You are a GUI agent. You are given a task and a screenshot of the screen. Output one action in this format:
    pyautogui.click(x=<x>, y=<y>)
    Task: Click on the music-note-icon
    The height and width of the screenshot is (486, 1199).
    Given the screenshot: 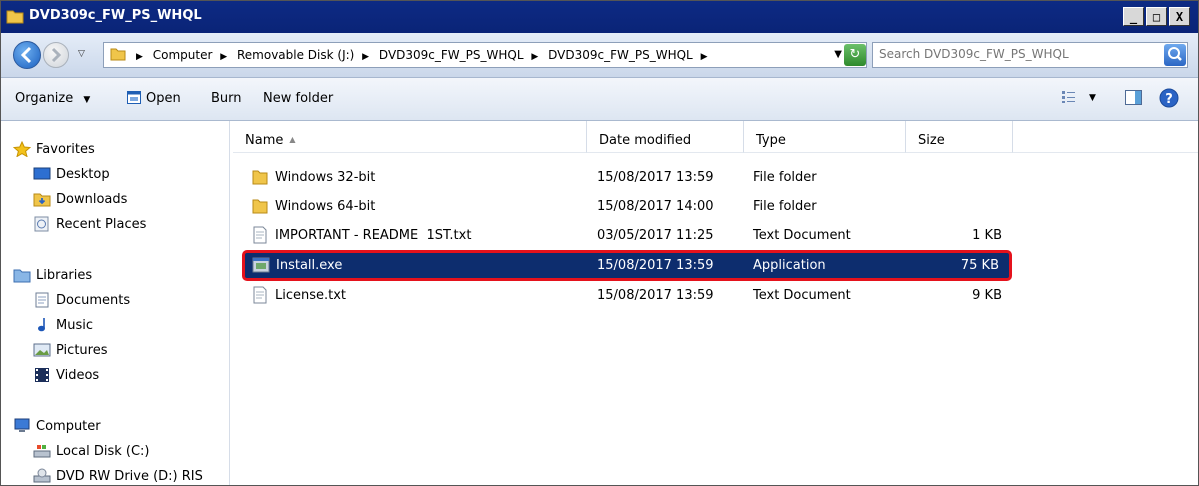 What is the action you would take?
    pyautogui.click(x=41, y=325)
    